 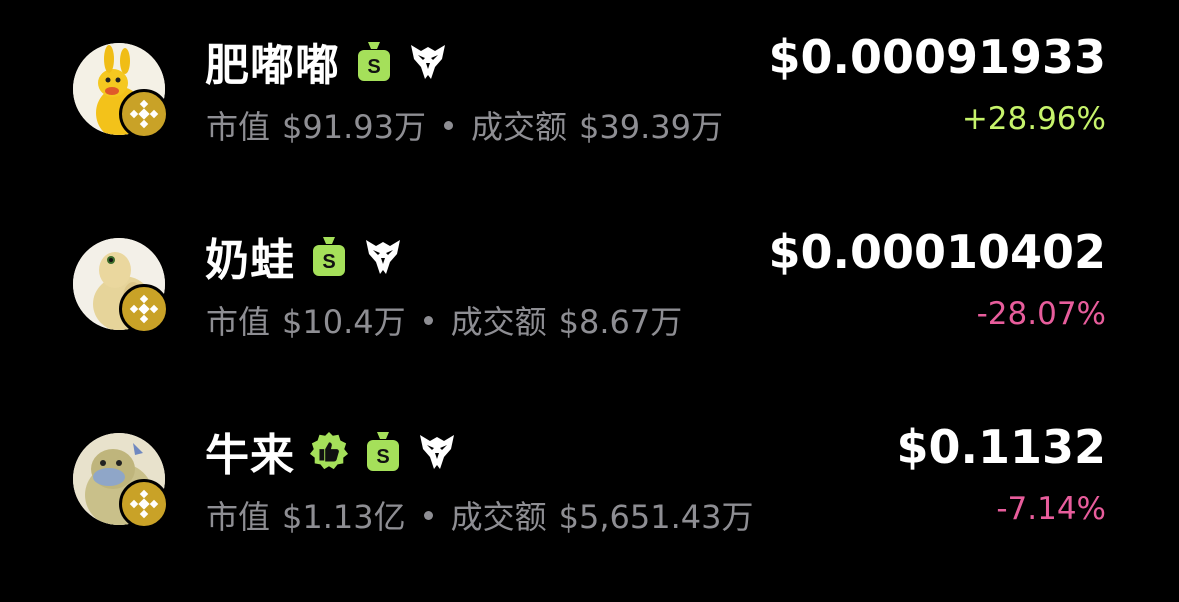 I want to click on token-name-line: 肥嘟嘟 S, so click(x=326, y=61).